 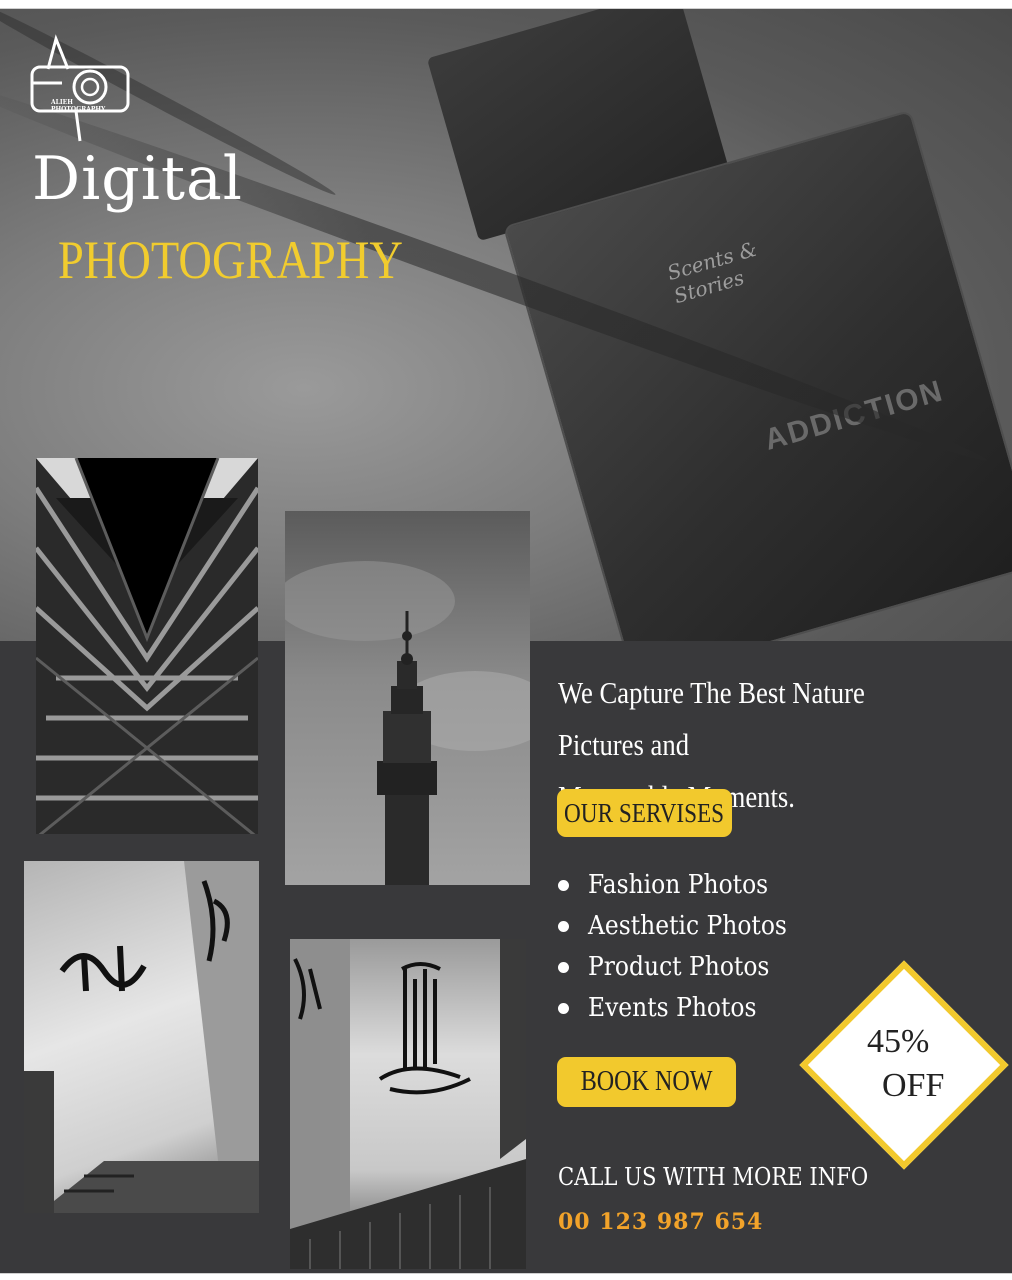 I want to click on phone-number: 00 123 987 654, so click(x=660, y=1222).